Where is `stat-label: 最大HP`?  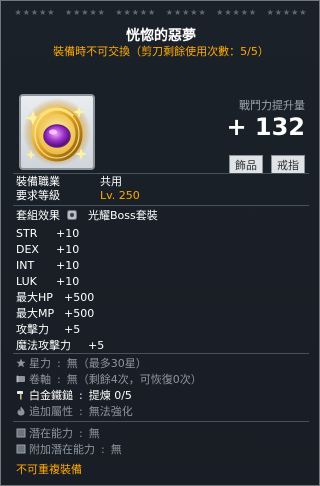
stat-label: 最大HP is located at coordinates (34, 297).